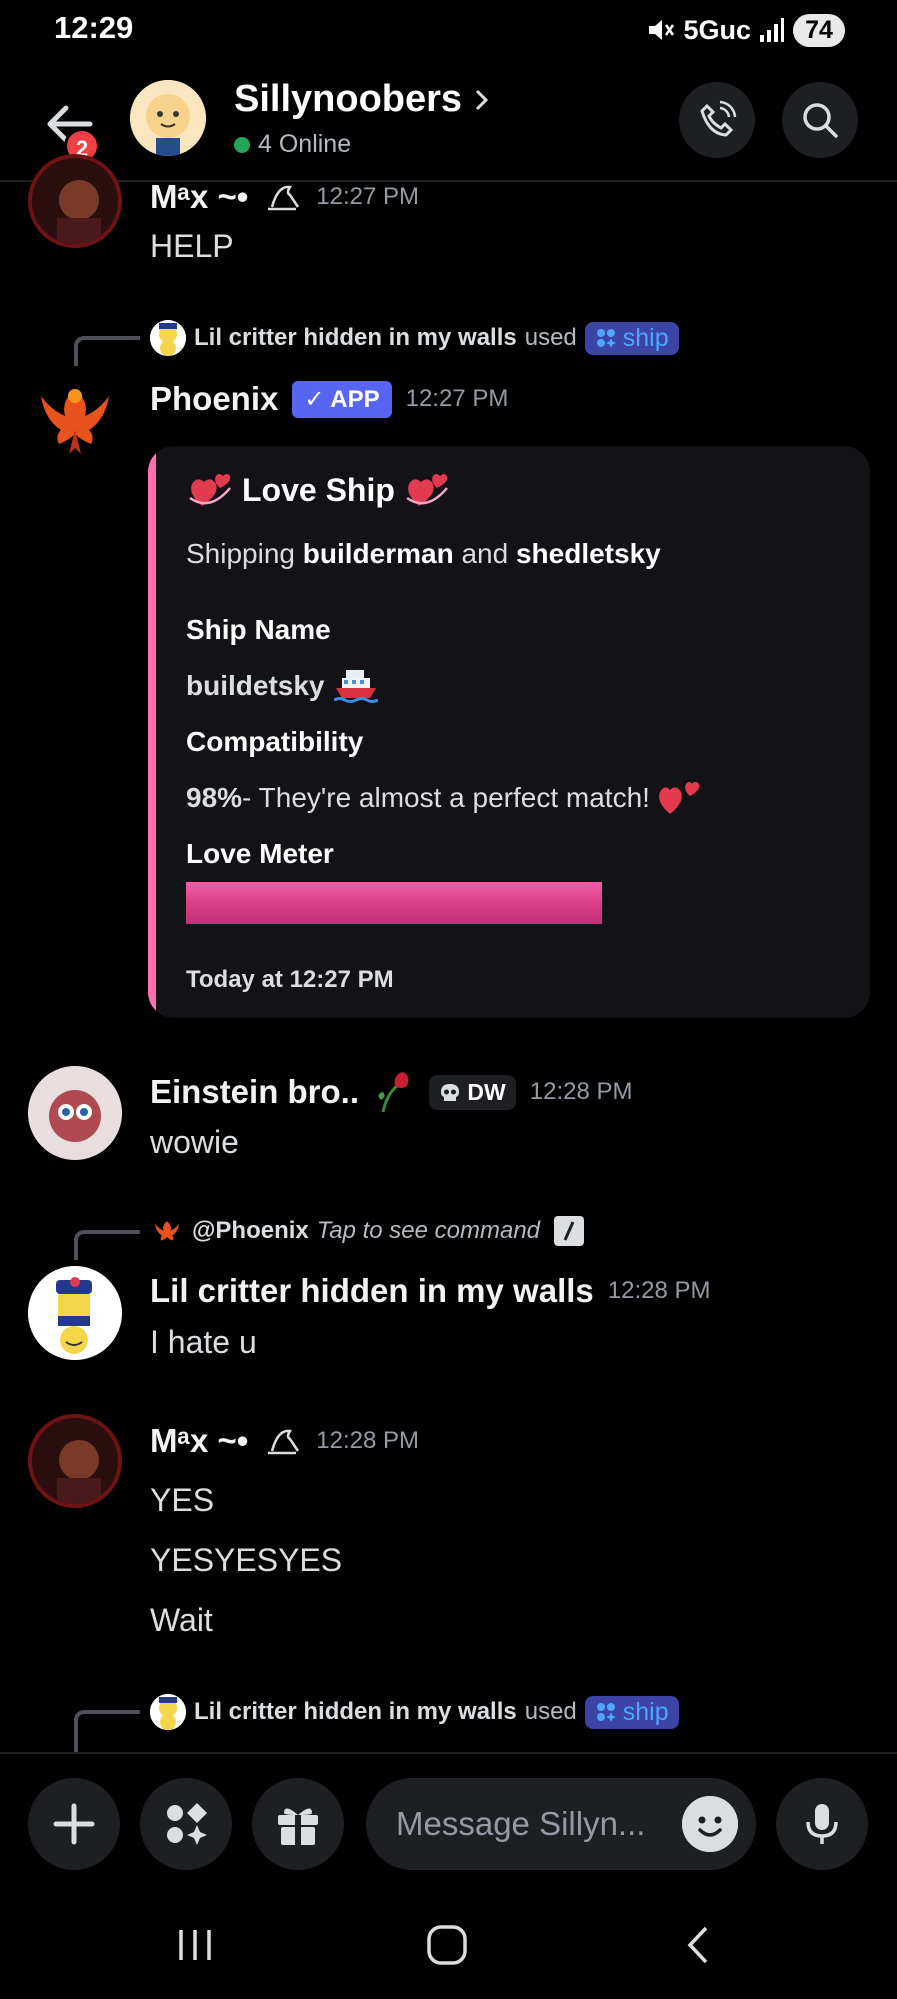 The width and height of the screenshot is (897, 1999). I want to click on dw-badge-text: DW, so click(486, 1091).